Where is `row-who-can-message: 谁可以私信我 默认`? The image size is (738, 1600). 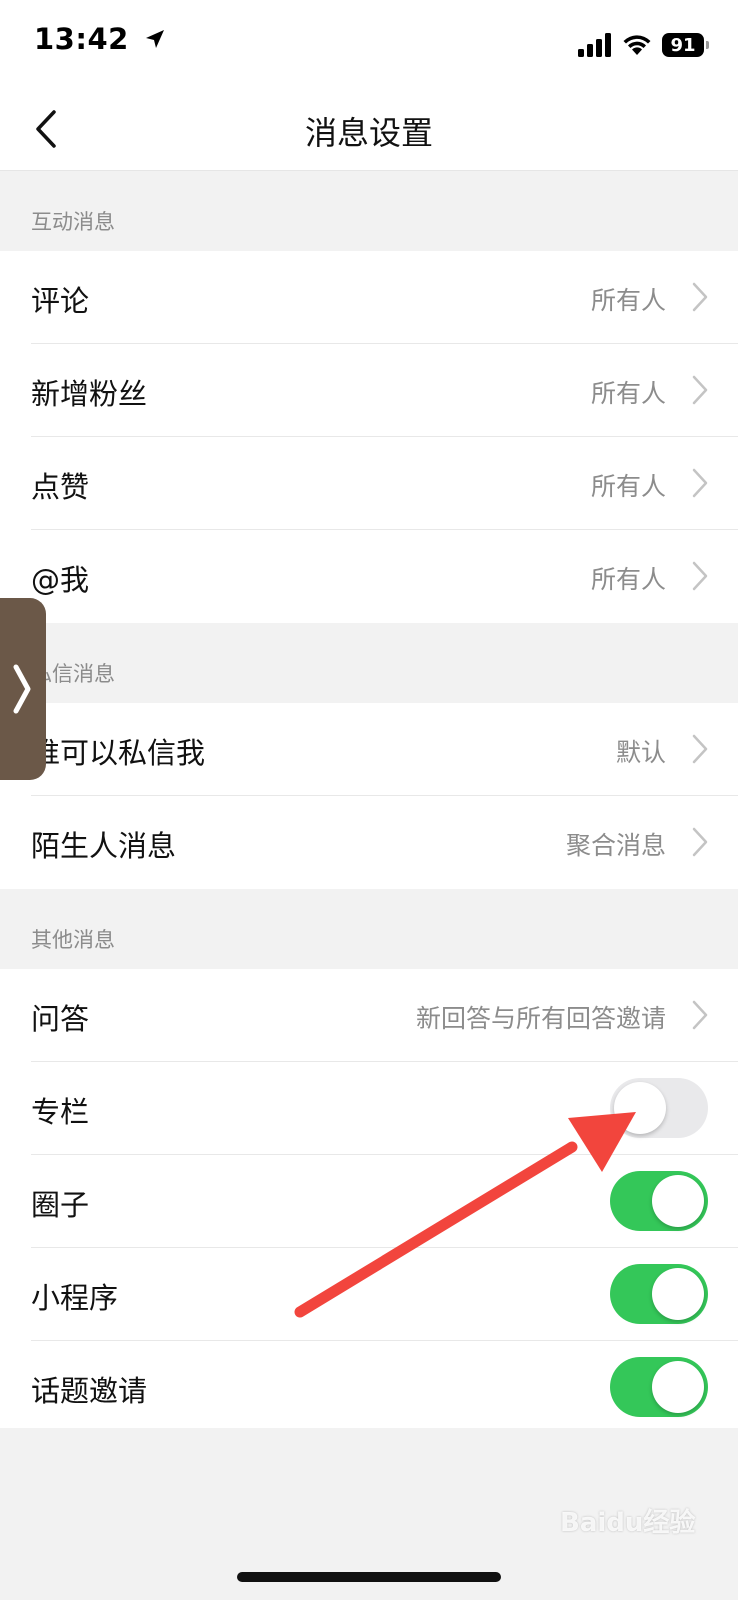 row-who-can-message: 谁可以私信我 默认 is located at coordinates (369, 749).